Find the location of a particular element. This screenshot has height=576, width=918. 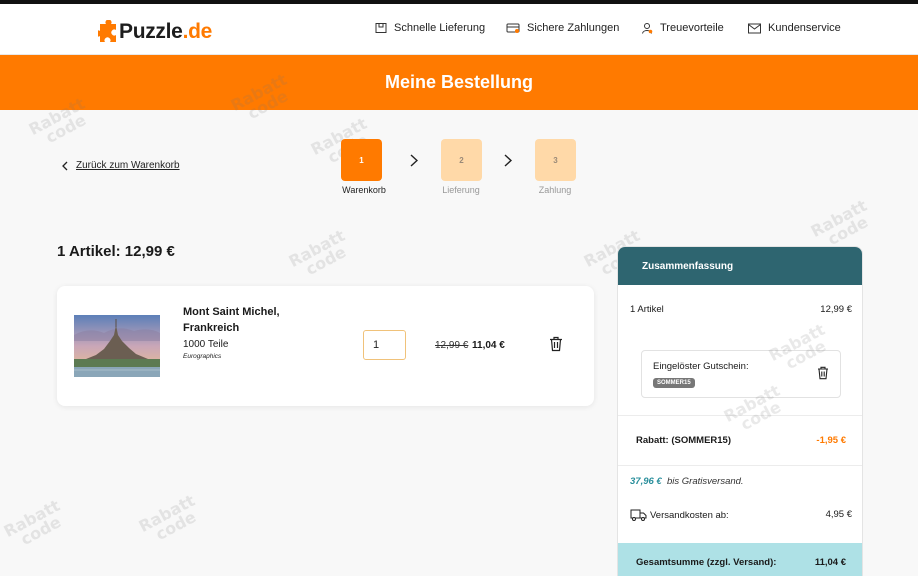

remove-voucher-button is located at coordinates (823, 375).